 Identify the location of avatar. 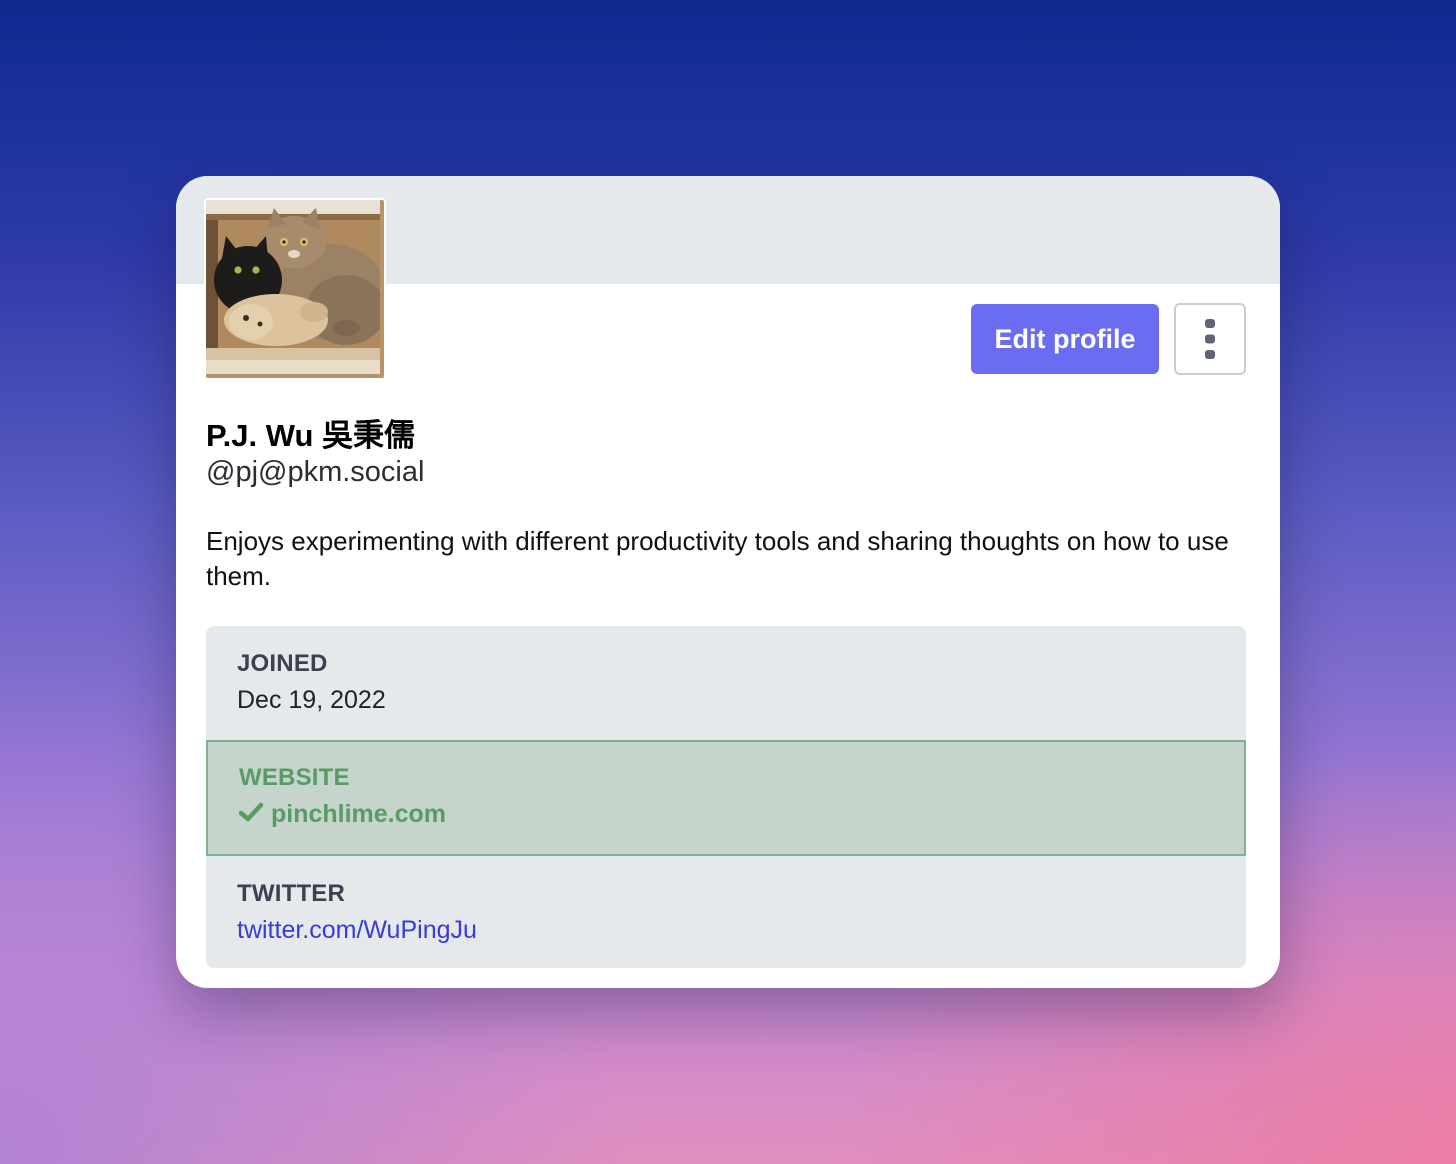
(295, 289).